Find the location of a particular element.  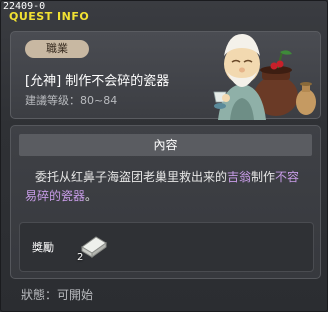

quest-level: 建議等级：80~84 is located at coordinates (71, 100).